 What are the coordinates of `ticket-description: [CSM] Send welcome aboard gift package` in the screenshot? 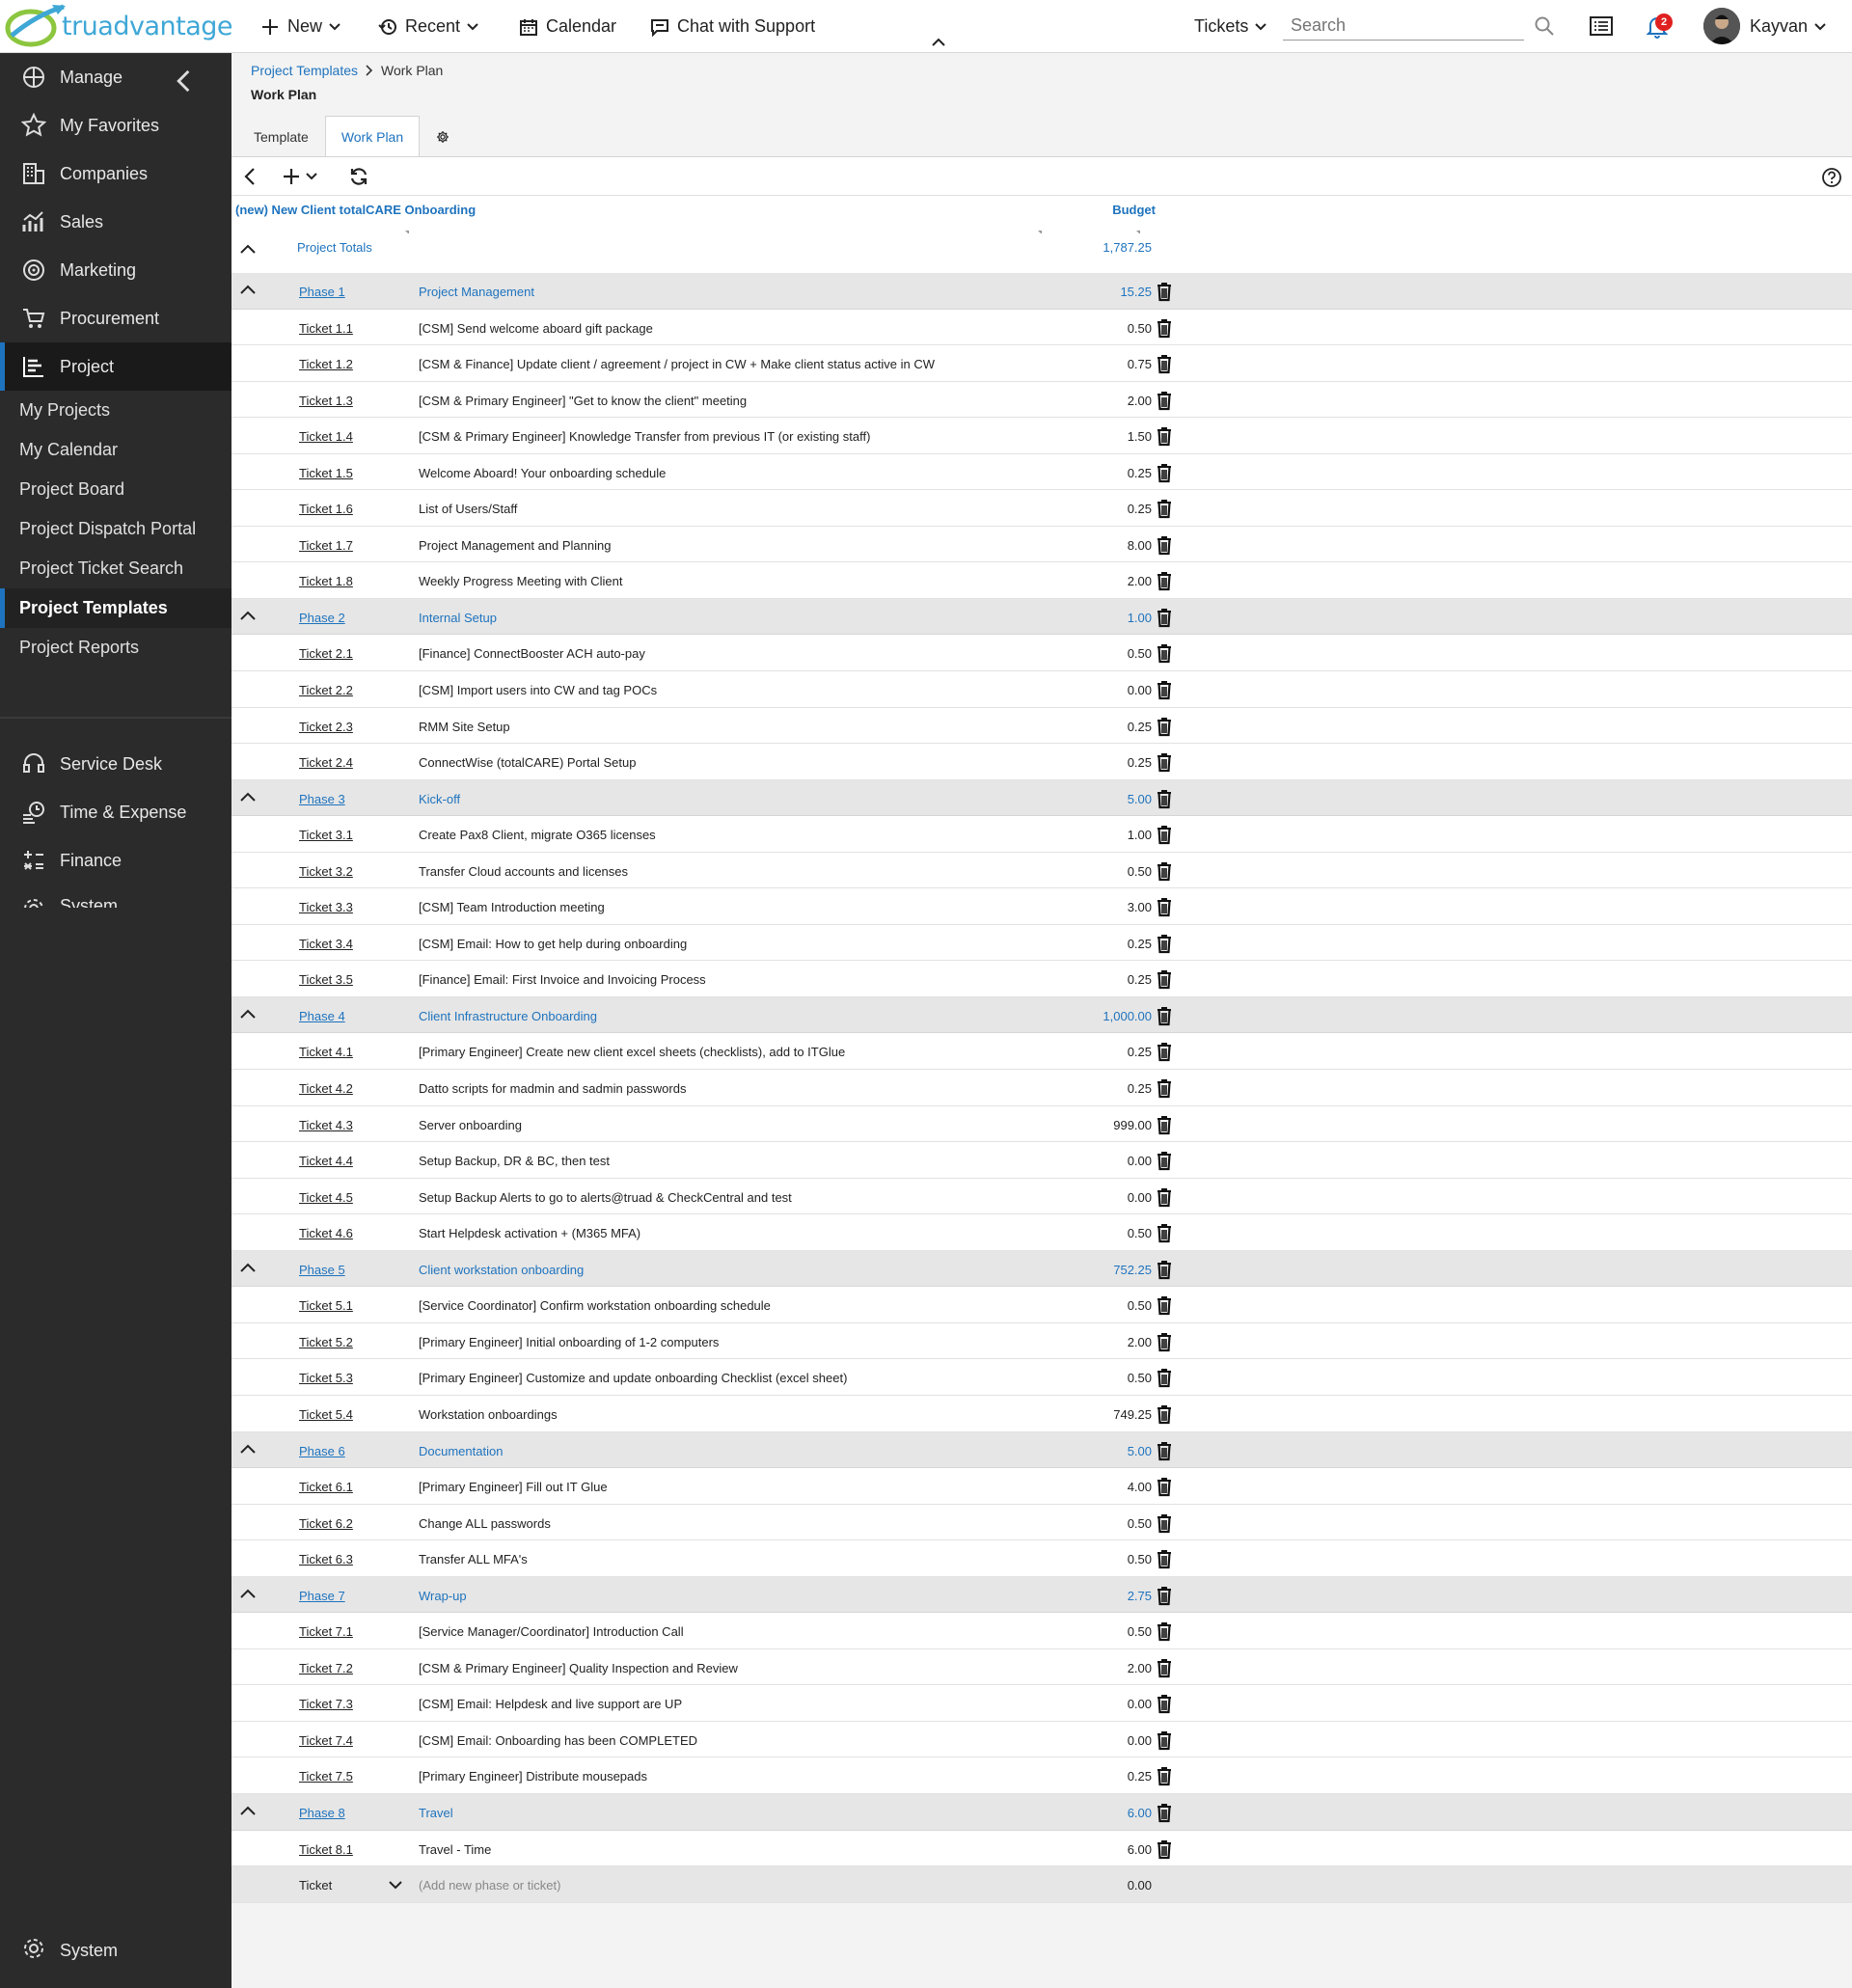 It's located at (536, 328).